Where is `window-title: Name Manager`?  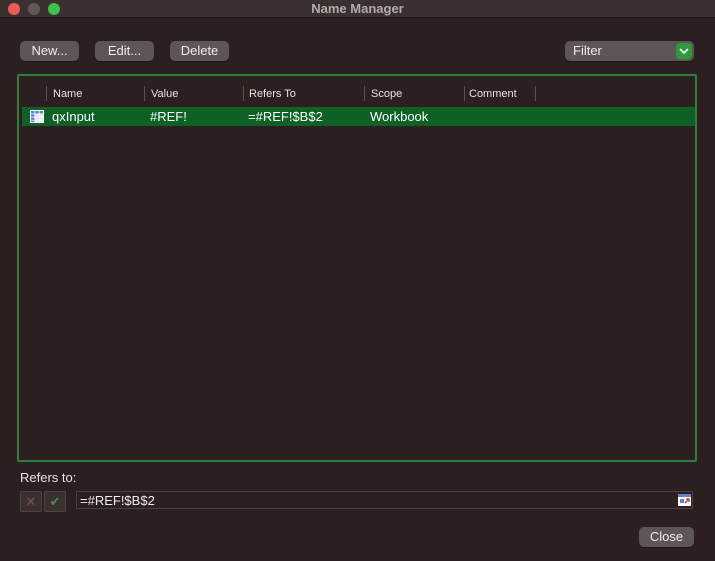
window-title: Name Manager is located at coordinates (357, 8).